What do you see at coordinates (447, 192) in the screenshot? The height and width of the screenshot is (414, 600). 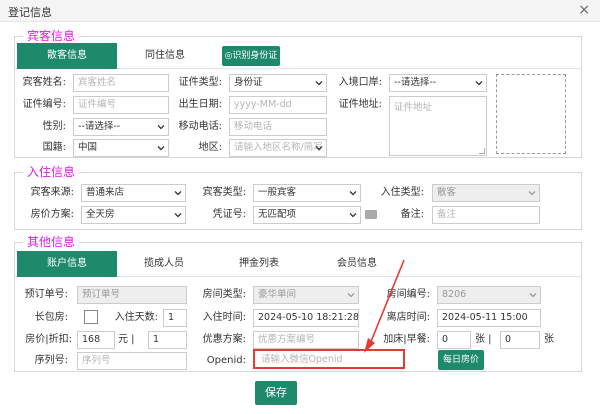 I see `checkin-type-value: 散客` at bounding box center [447, 192].